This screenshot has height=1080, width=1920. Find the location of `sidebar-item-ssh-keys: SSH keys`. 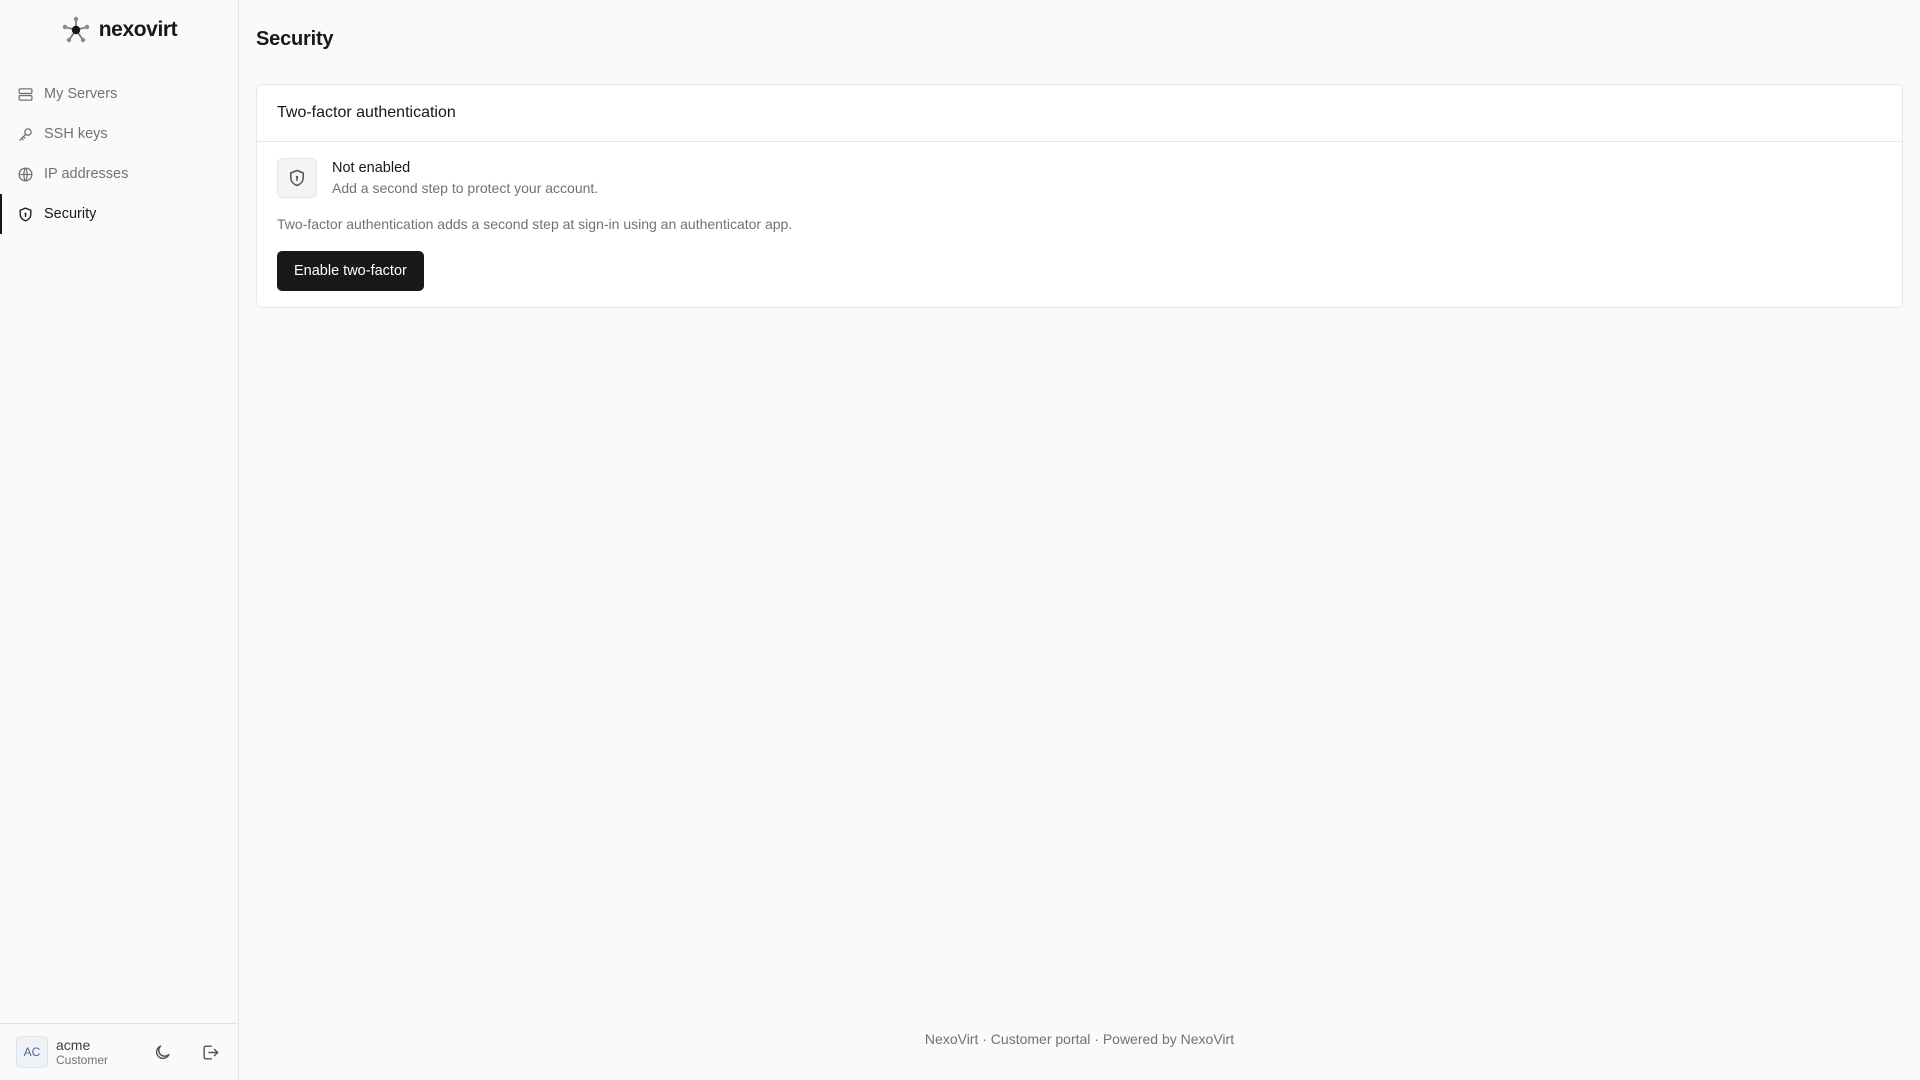

sidebar-item-ssh-keys: SSH keys is located at coordinates (119, 134).